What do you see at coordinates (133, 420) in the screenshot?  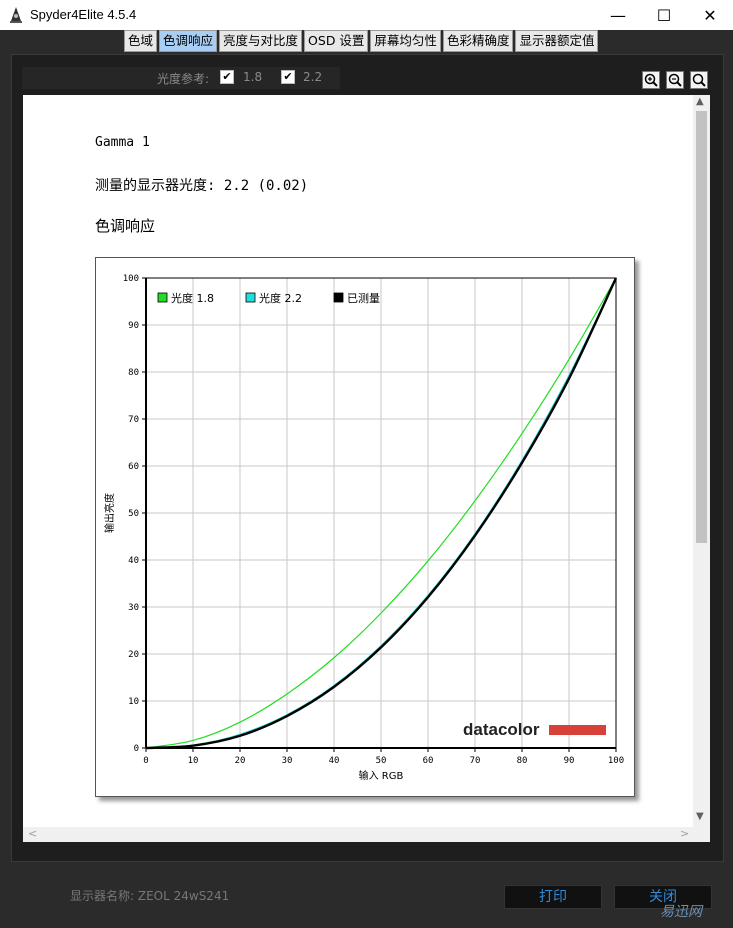 I see `y-tick-label-7: 70` at bounding box center [133, 420].